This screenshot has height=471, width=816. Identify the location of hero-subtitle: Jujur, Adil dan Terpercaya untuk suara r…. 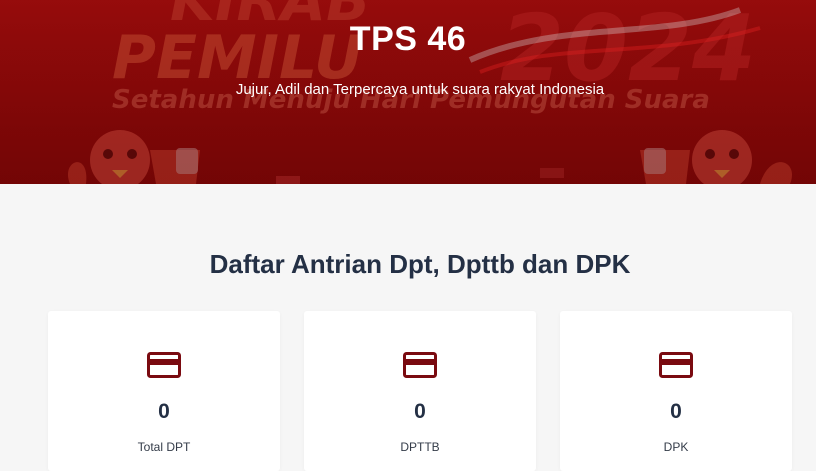
(420, 89).